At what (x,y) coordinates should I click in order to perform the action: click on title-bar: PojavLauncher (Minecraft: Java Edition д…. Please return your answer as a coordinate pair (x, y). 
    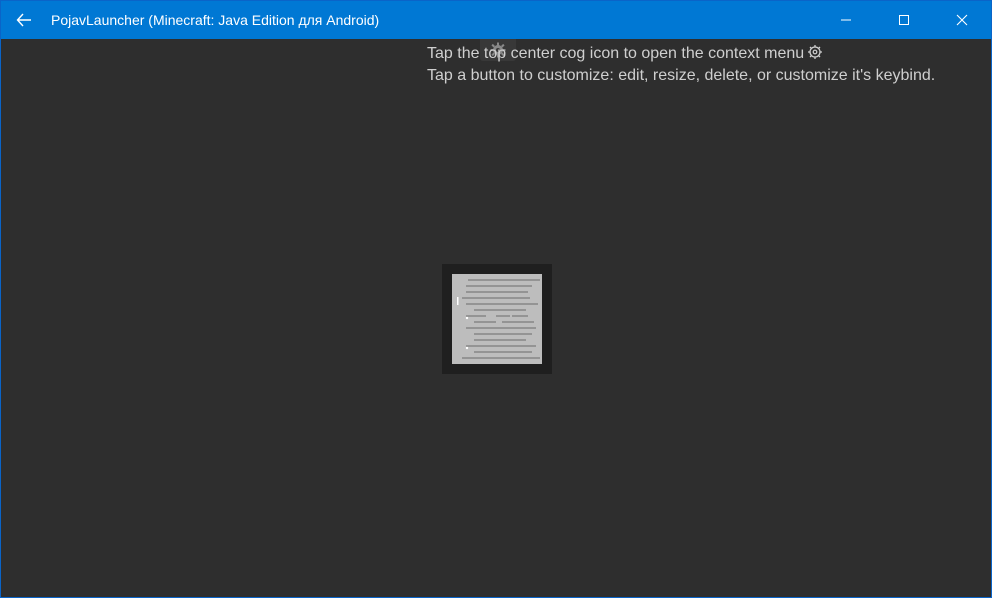
    Looking at the image, I should click on (496, 20).